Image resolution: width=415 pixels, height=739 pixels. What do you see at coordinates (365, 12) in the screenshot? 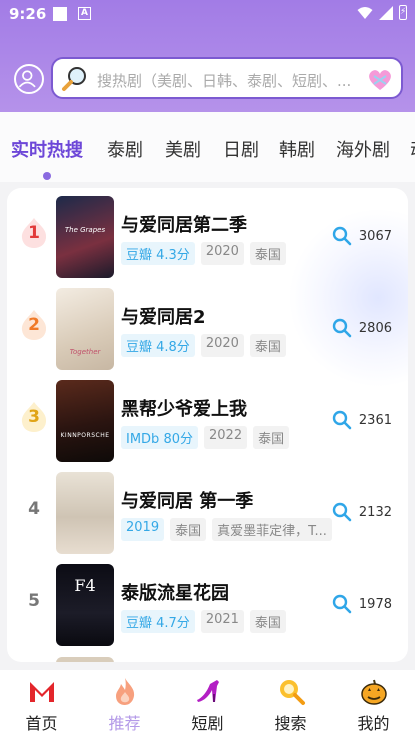
I see `wifi-icon` at bounding box center [365, 12].